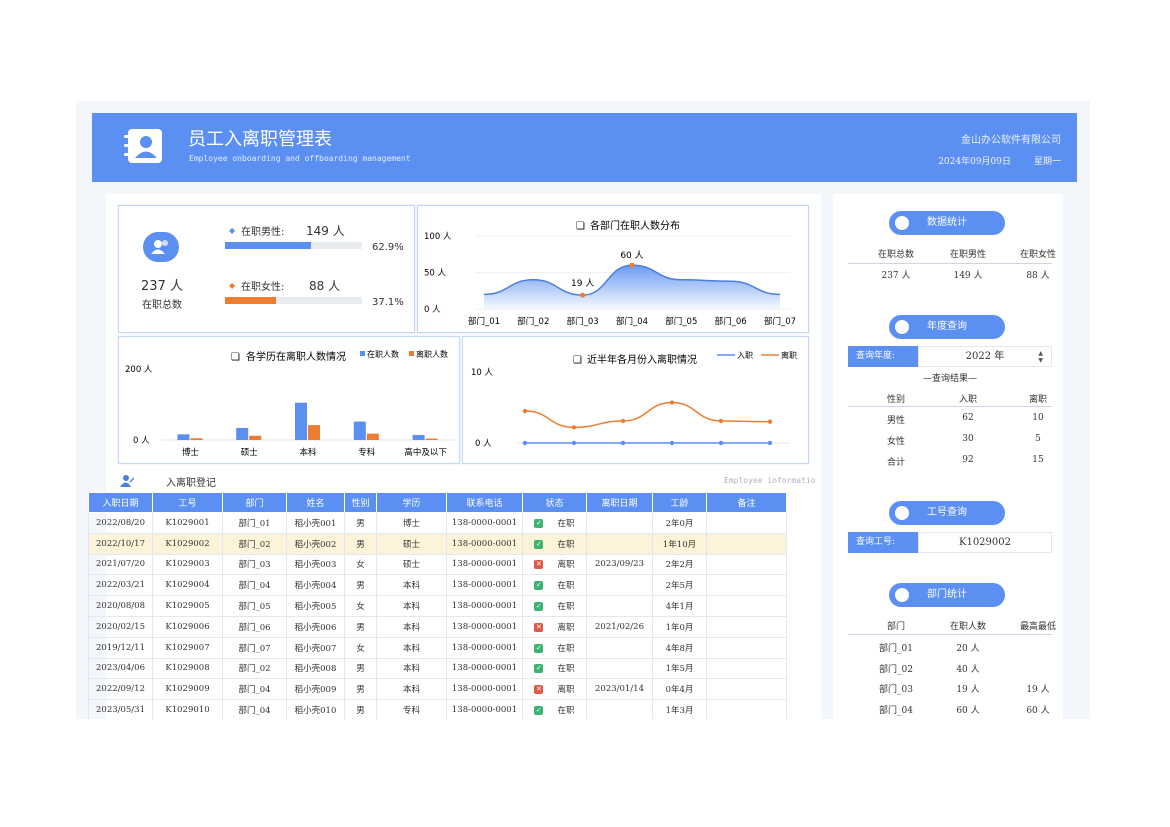  Describe the element at coordinates (950, 634) in the screenshot. I see `dept-divider` at that location.